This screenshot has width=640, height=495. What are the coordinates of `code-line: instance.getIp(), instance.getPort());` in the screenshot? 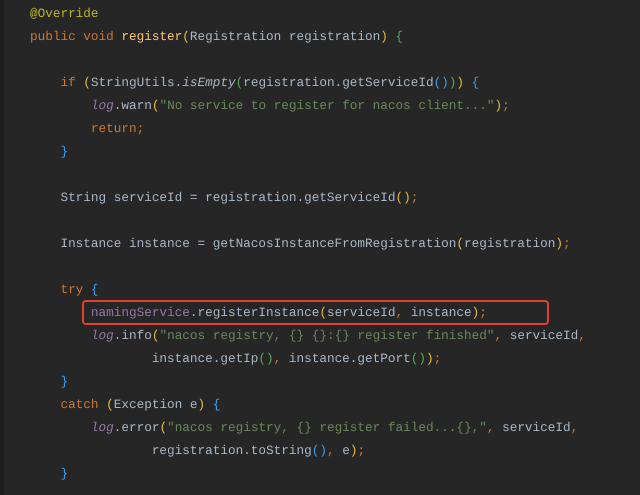 It's located at (296, 359).